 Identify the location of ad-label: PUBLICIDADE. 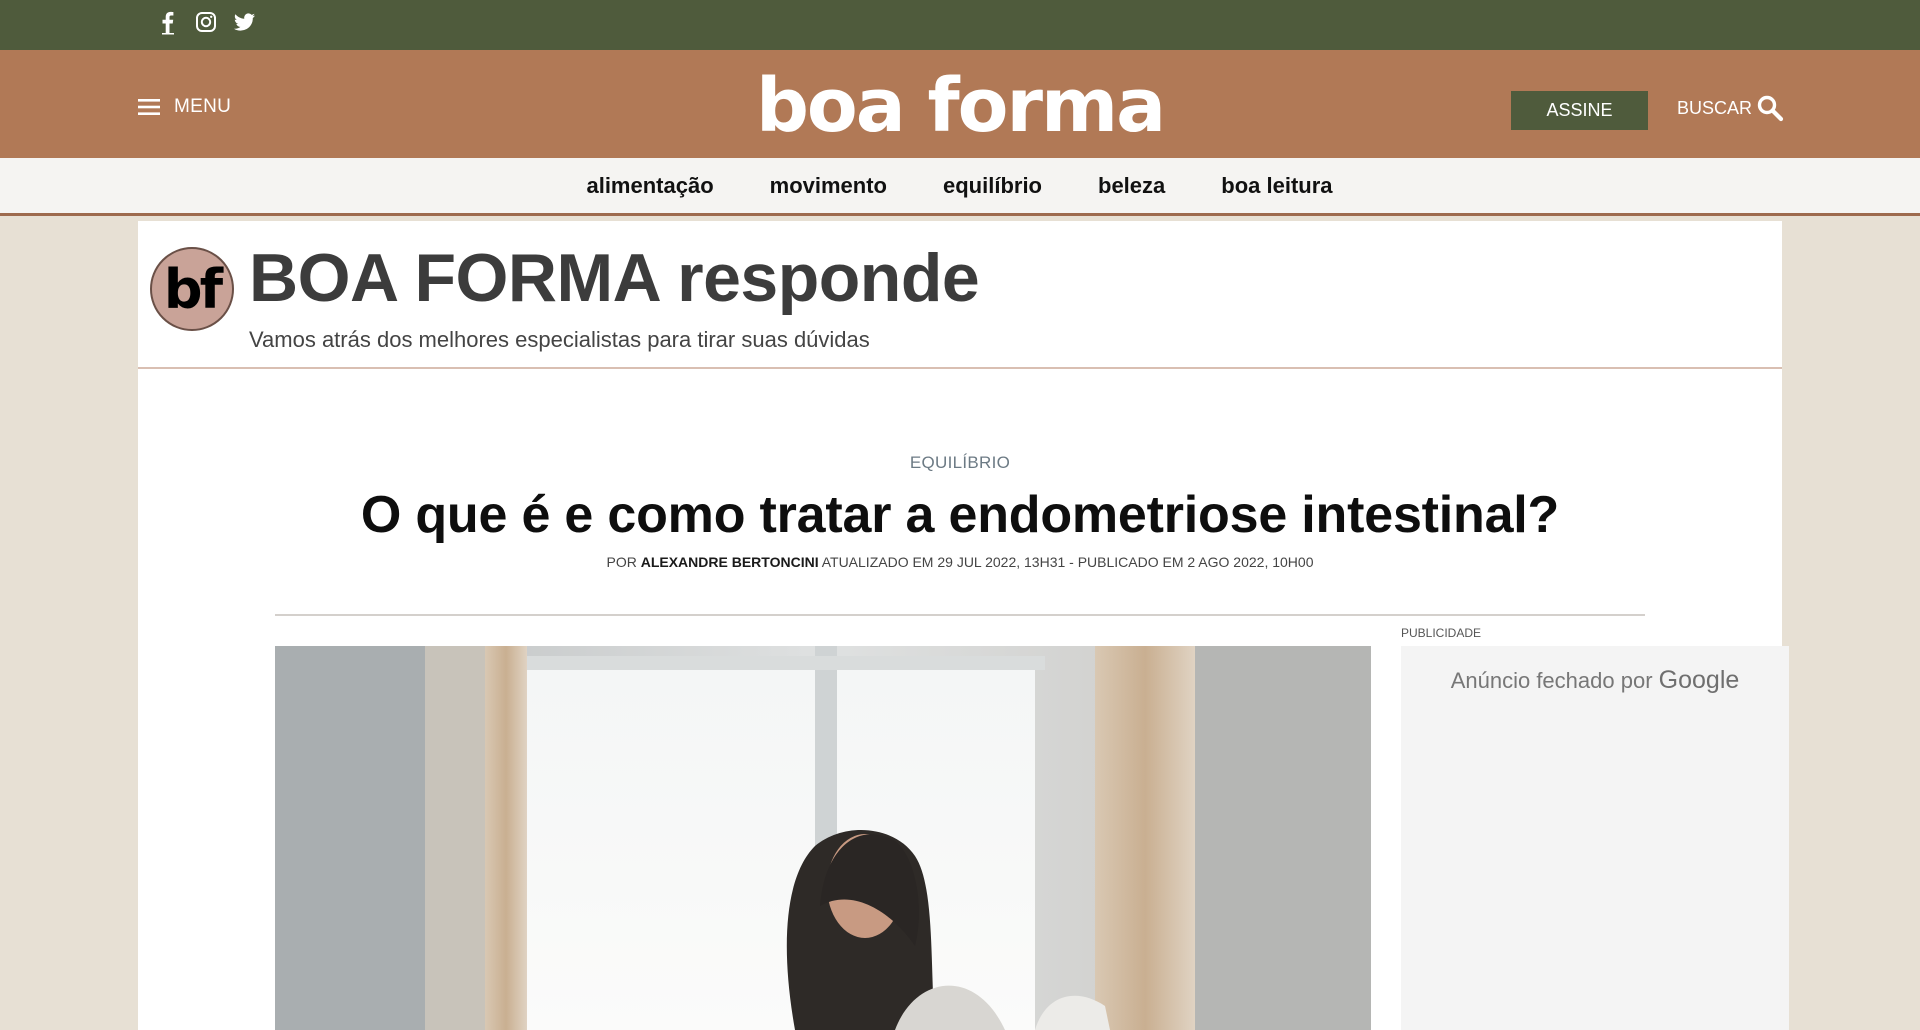
(1441, 633).